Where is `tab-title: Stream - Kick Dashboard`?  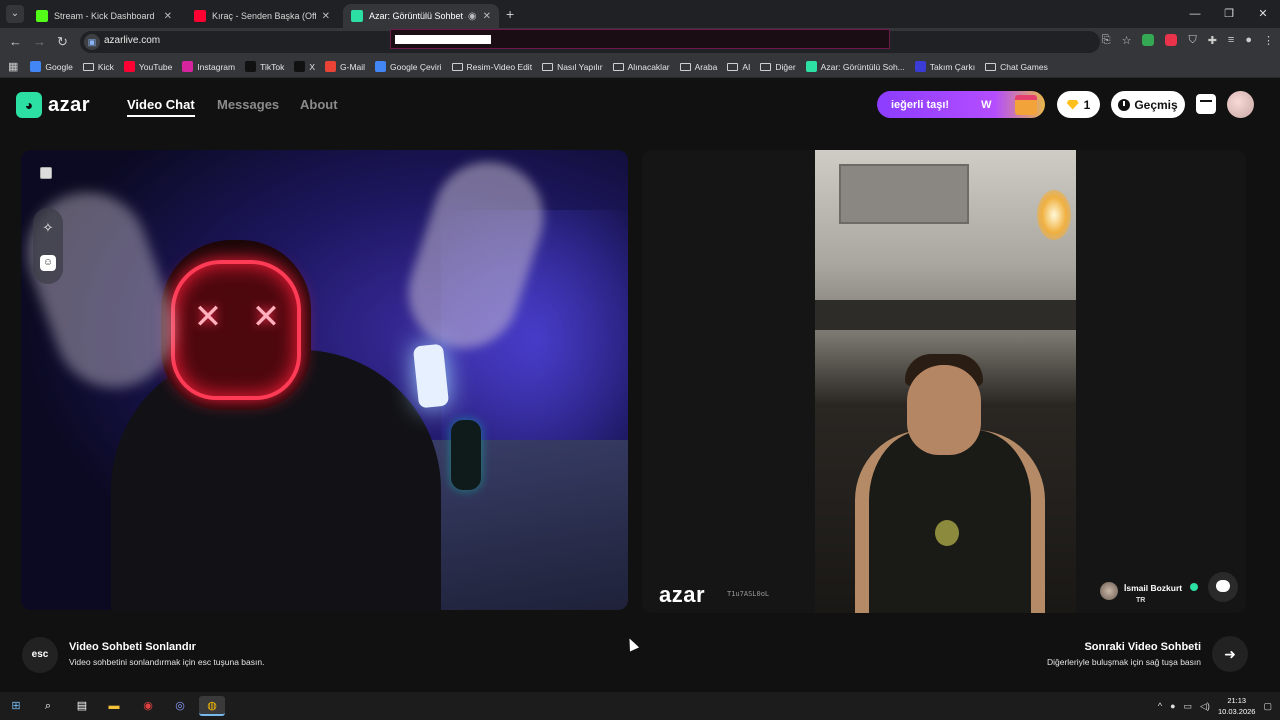 tab-title: Stream - Kick Dashboard is located at coordinates (104, 16).